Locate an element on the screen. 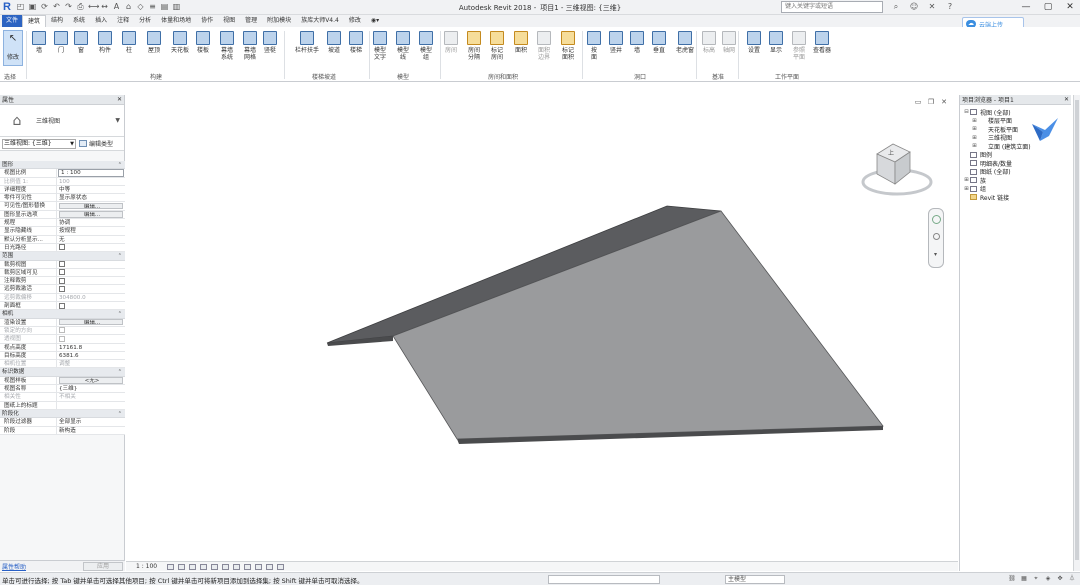 Image resolution: width=1080 pixels, height=585 pixels. render-icon is located at coordinates (215, 566).